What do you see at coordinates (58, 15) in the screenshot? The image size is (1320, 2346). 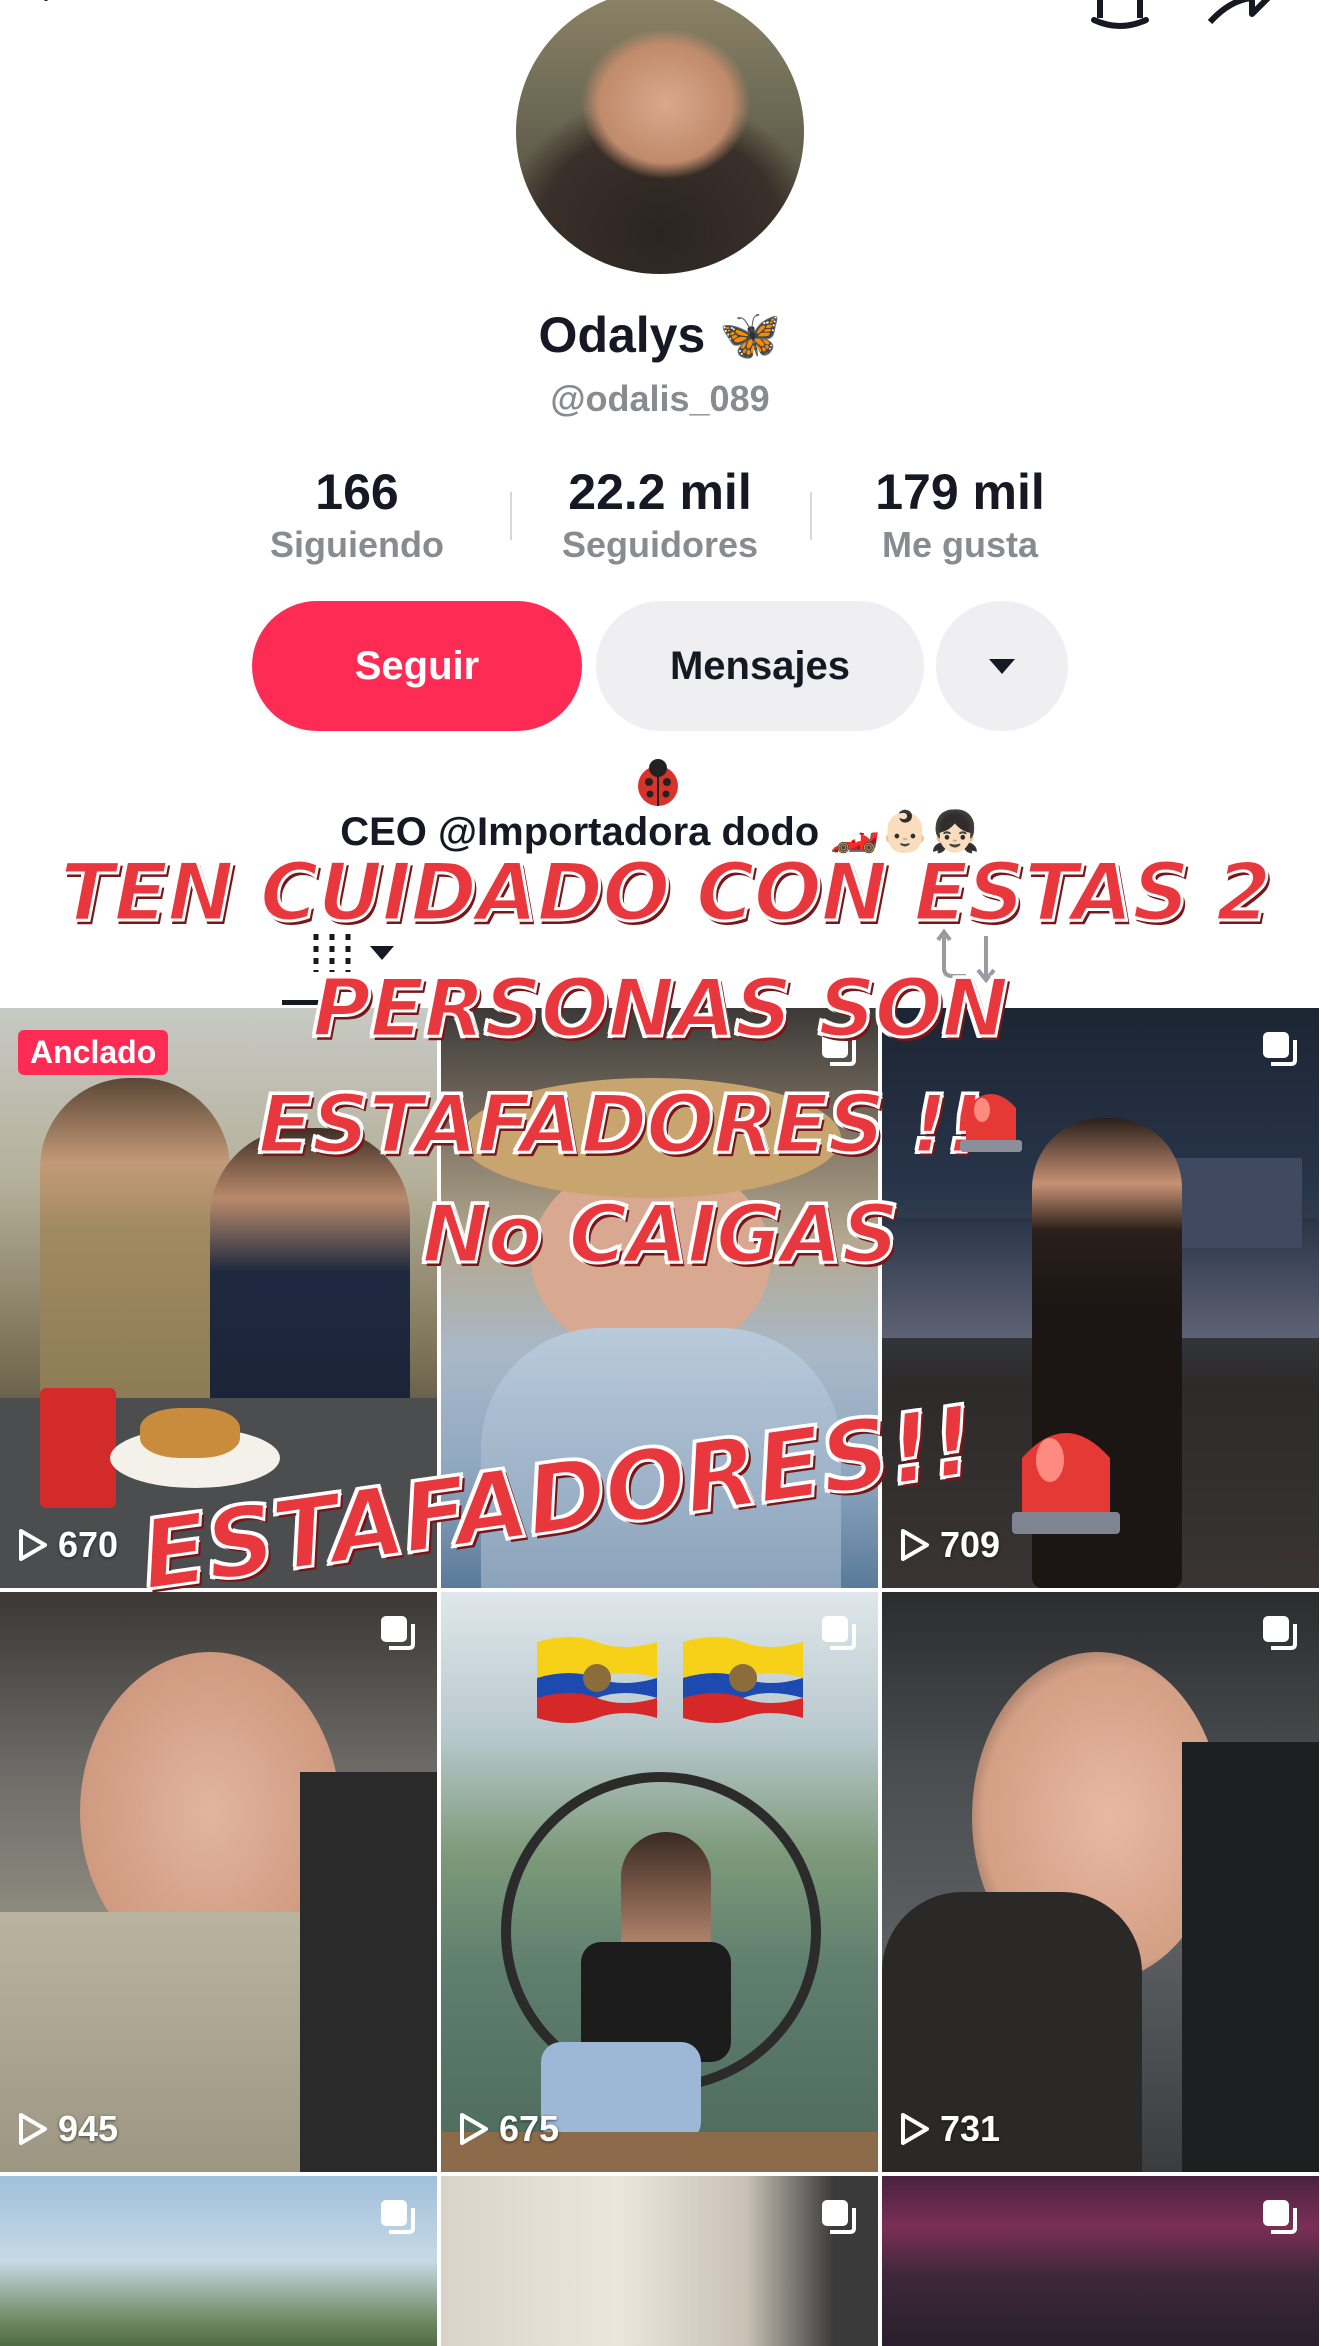 I see `back-icon` at bounding box center [58, 15].